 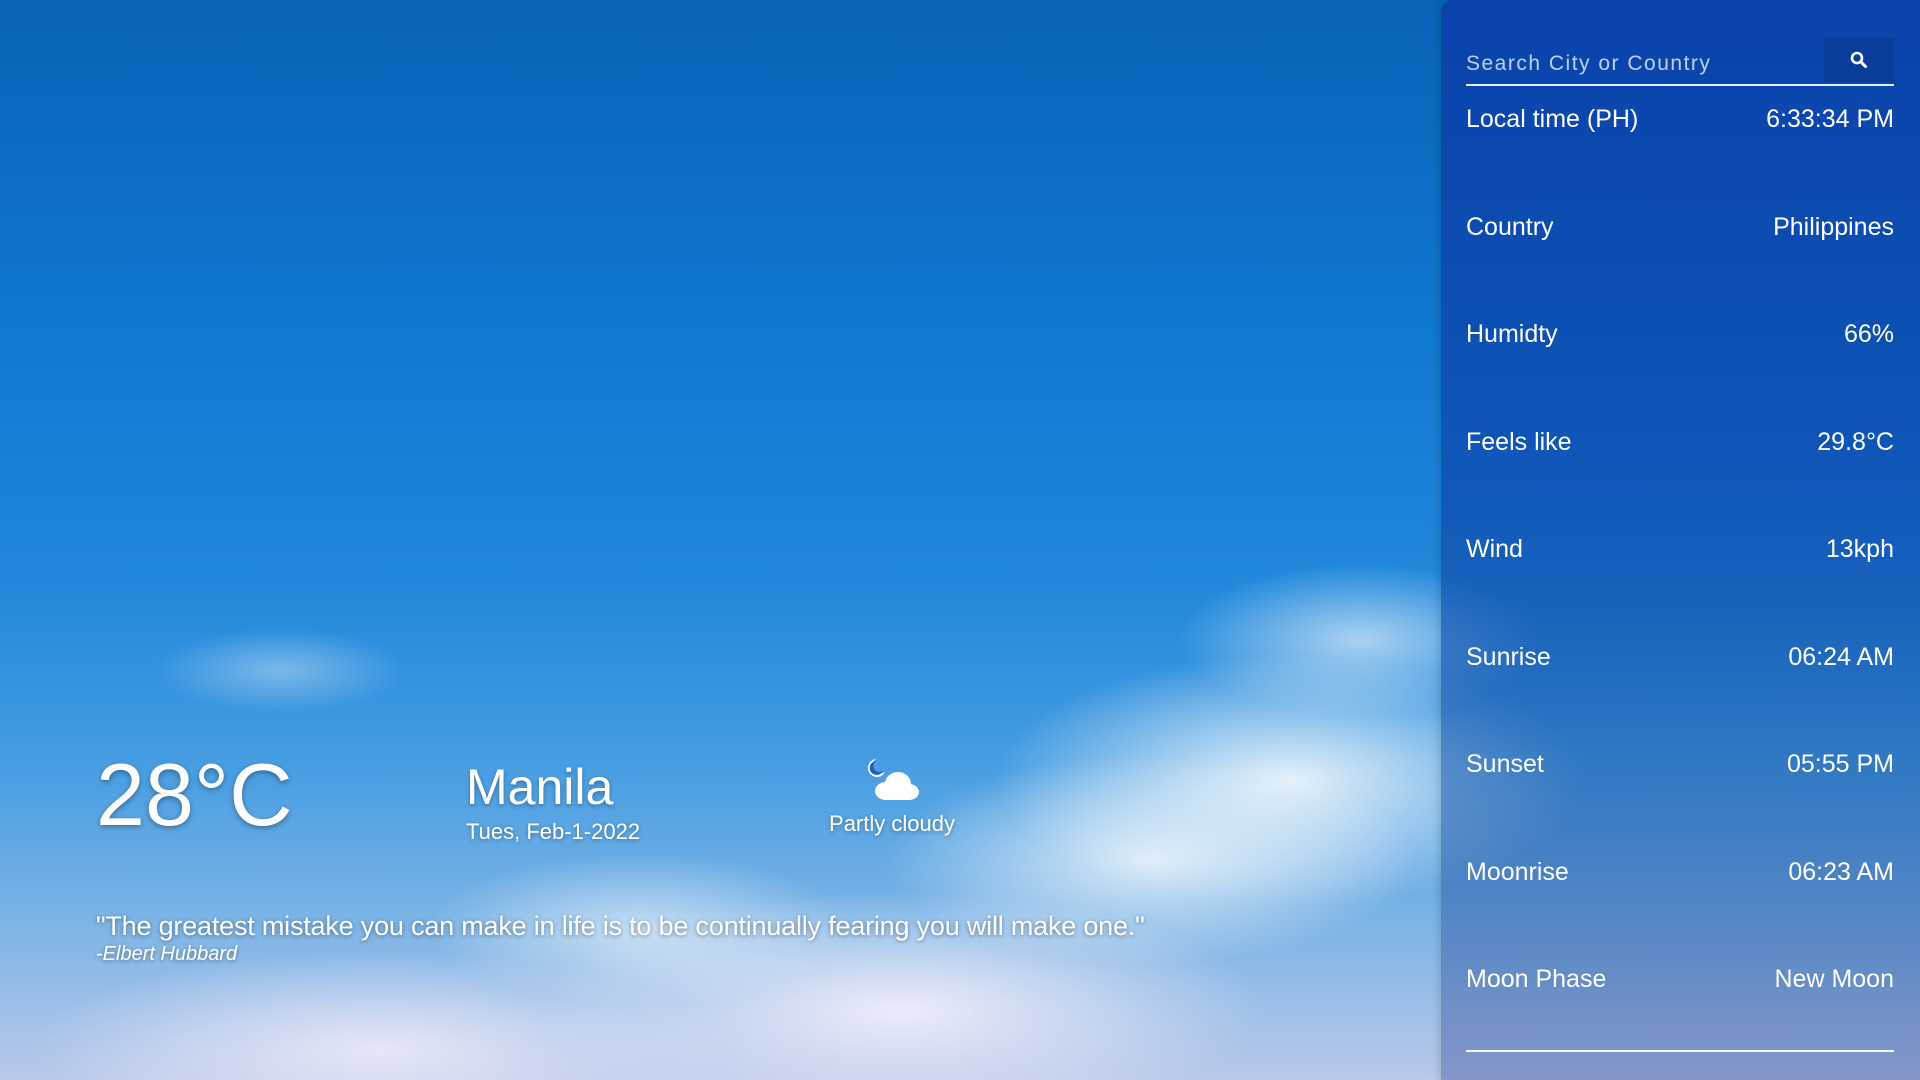 What do you see at coordinates (1680, 473) in the screenshot?
I see `detail-row-feels-like: Feels like 29.8°C` at bounding box center [1680, 473].